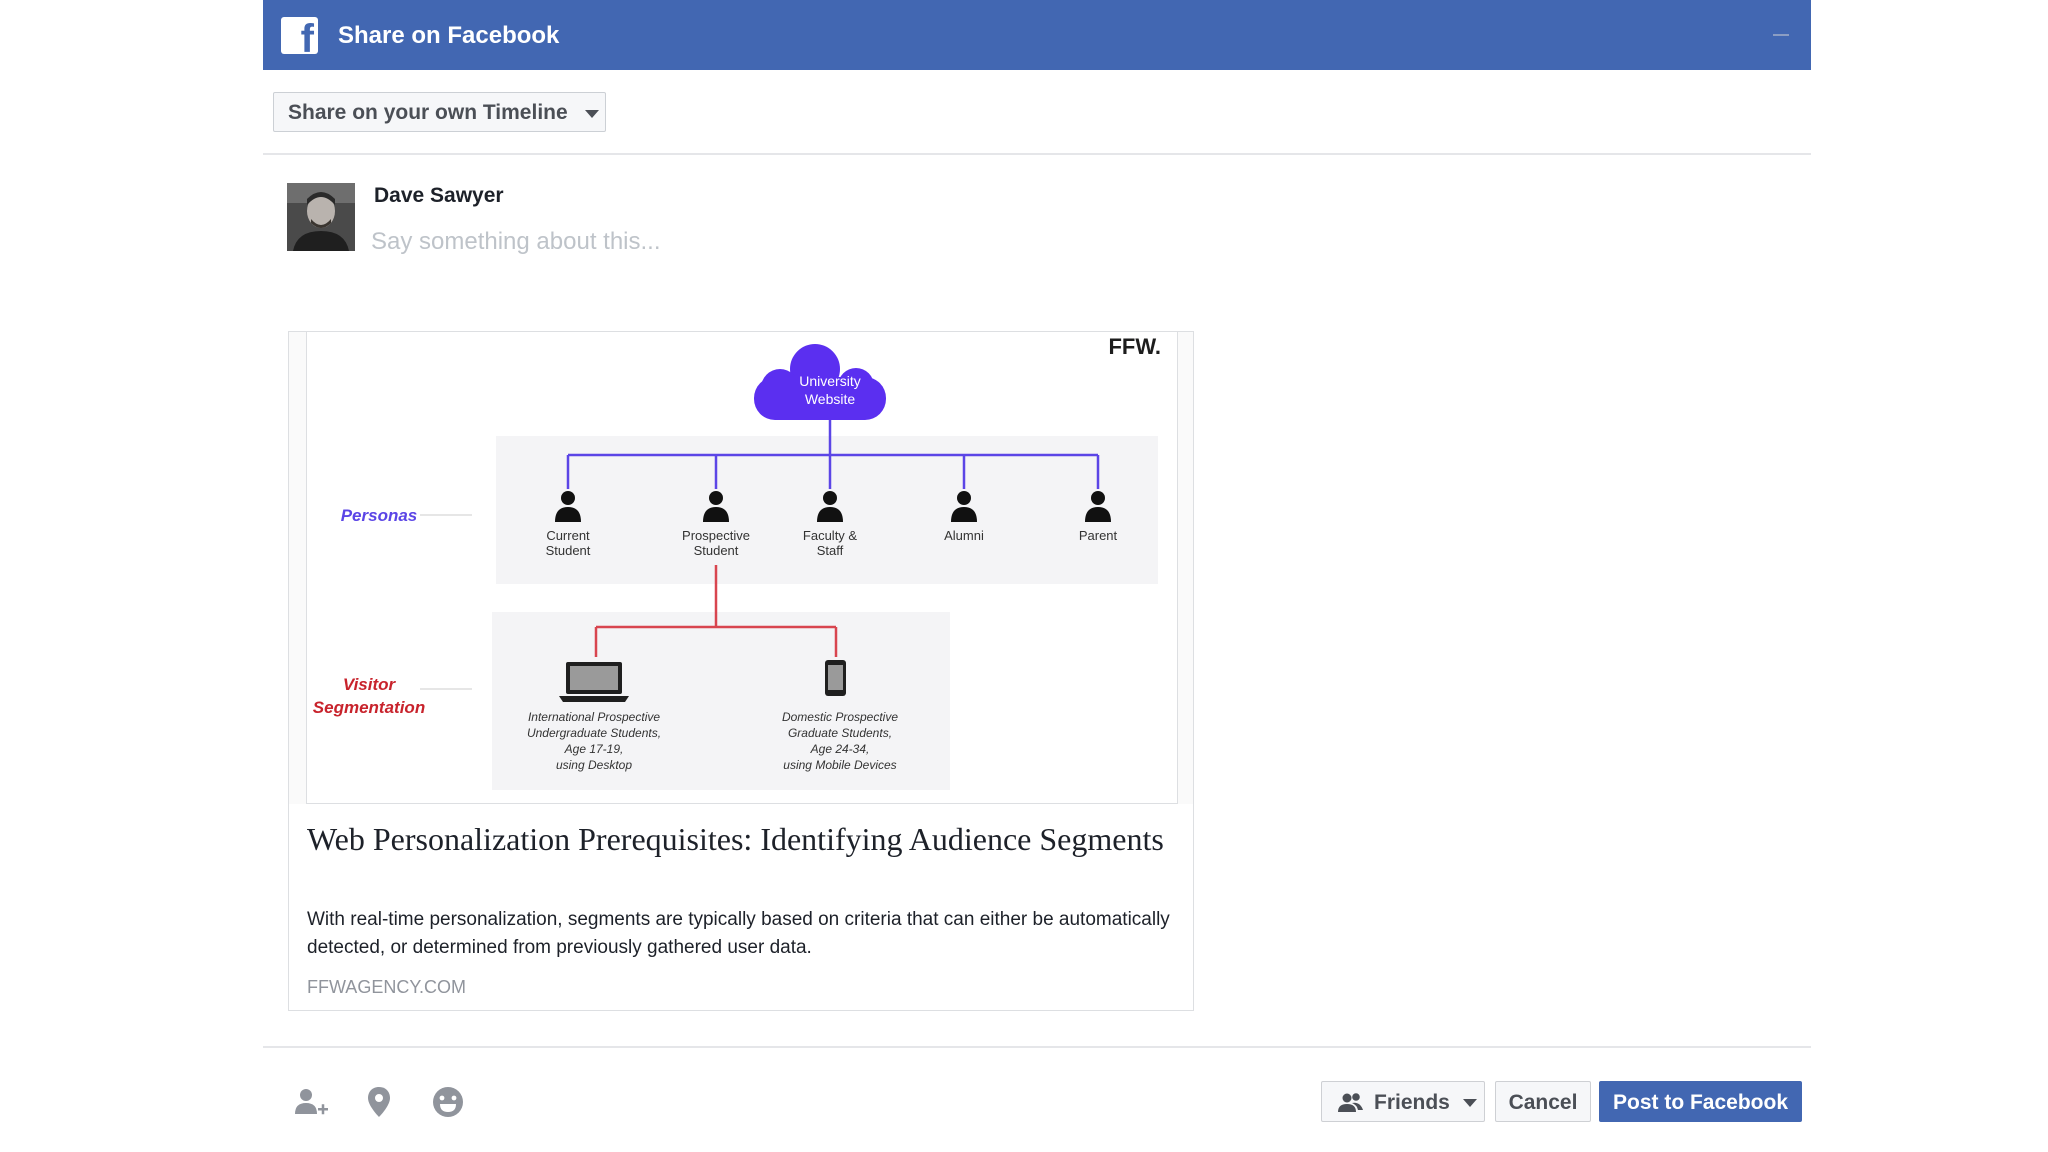  I want to click on link-domain: FFWAGENCY.COM, so click(387, 987).